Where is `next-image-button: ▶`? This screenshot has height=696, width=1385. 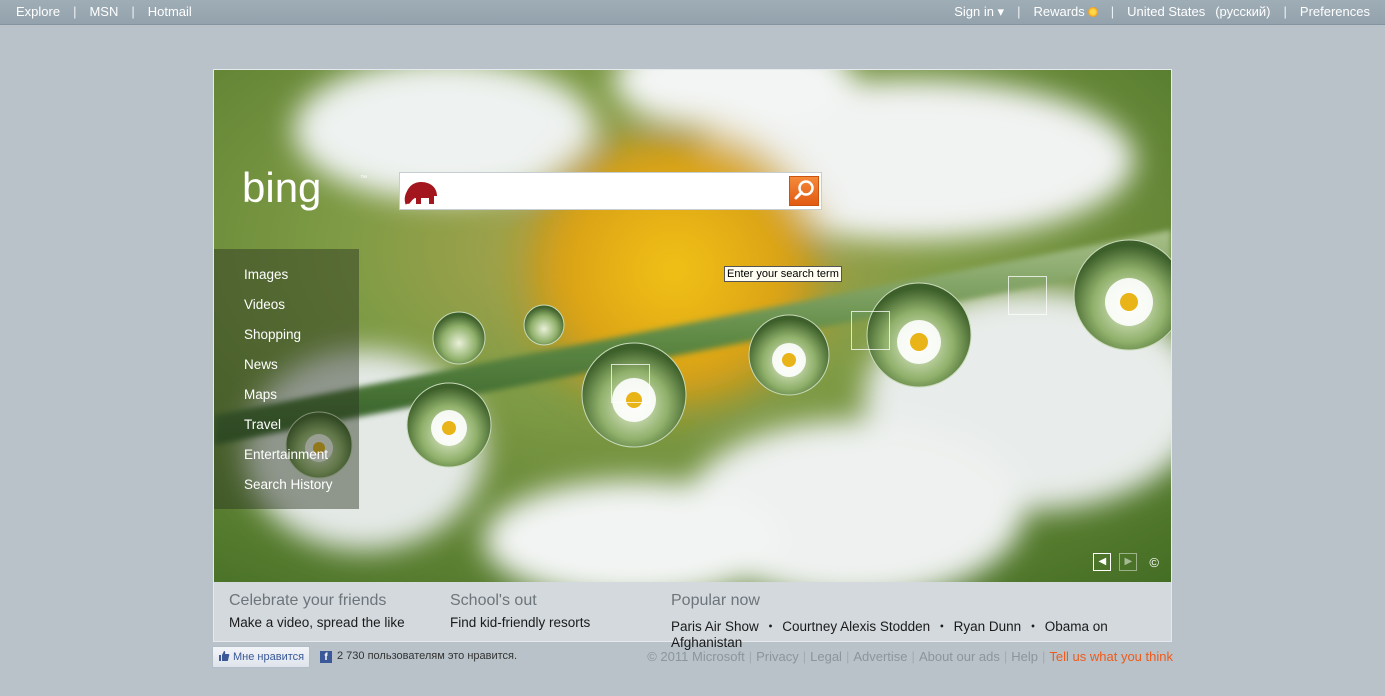 next-image-button: ▶ is located at coordinates (1128, 562).